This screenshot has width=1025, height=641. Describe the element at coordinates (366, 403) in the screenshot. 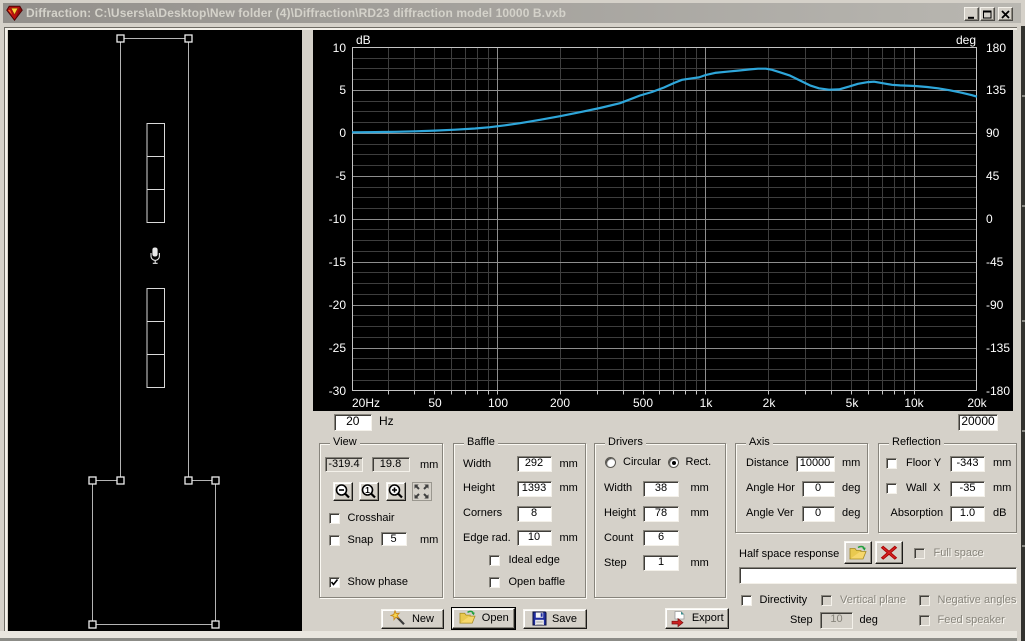

I see `svg-text: 20Hz` at that location.